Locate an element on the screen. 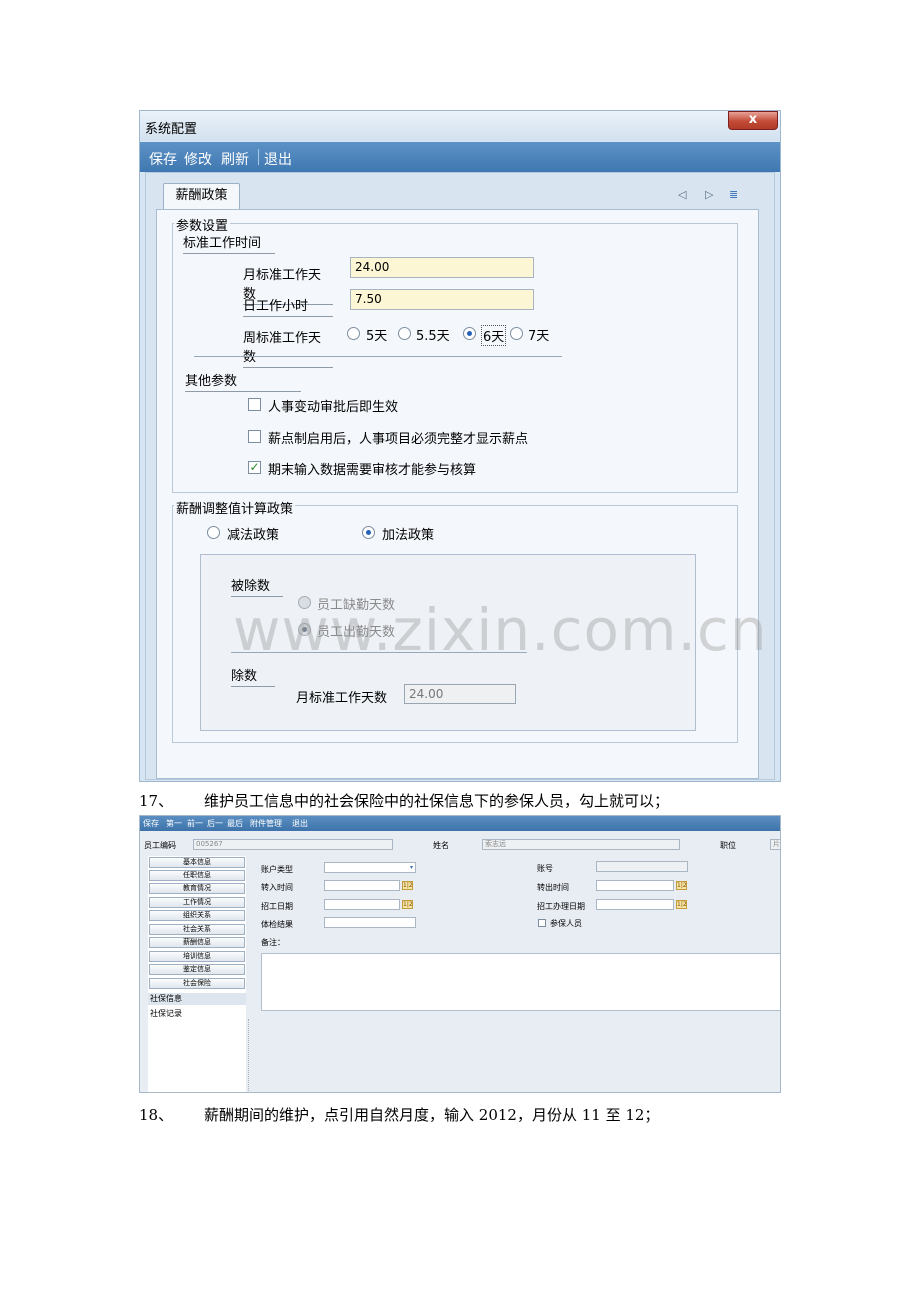 This screenshot has height=1302, width=920. divisor-input: 24.00 is located at coordinates (460, 694).